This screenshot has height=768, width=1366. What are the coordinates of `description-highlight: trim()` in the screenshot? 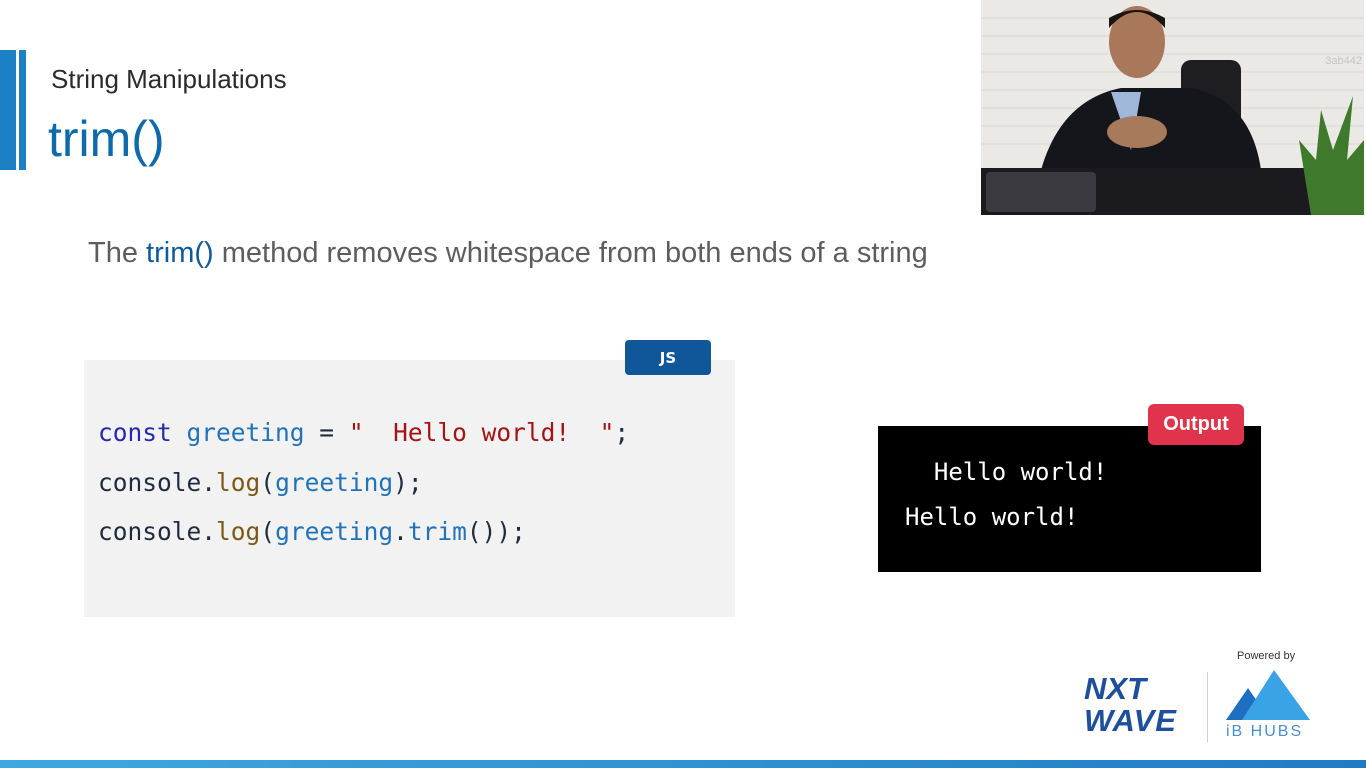 It's located at (180, 253).